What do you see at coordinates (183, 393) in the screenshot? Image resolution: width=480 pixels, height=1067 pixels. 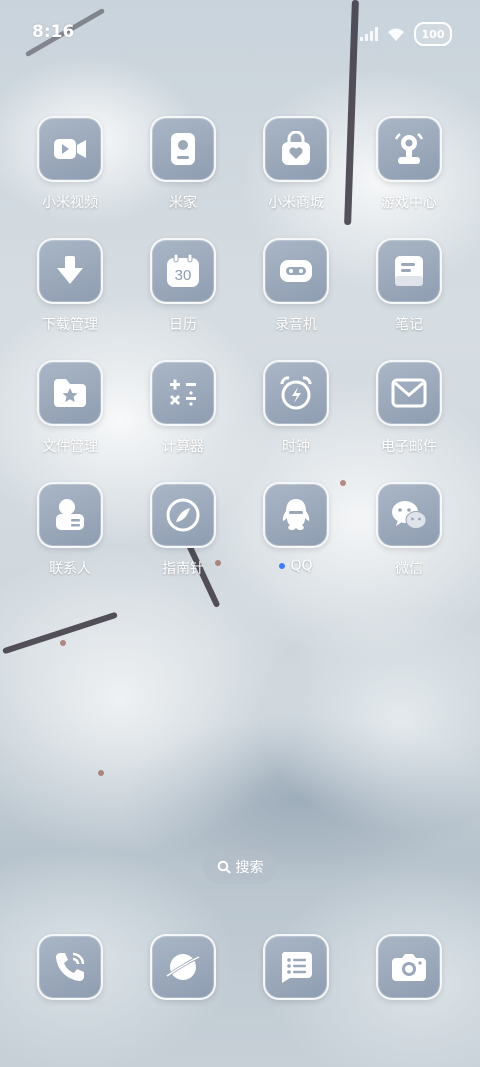 I see `calculator-icon` at bounding box center [183, 393].